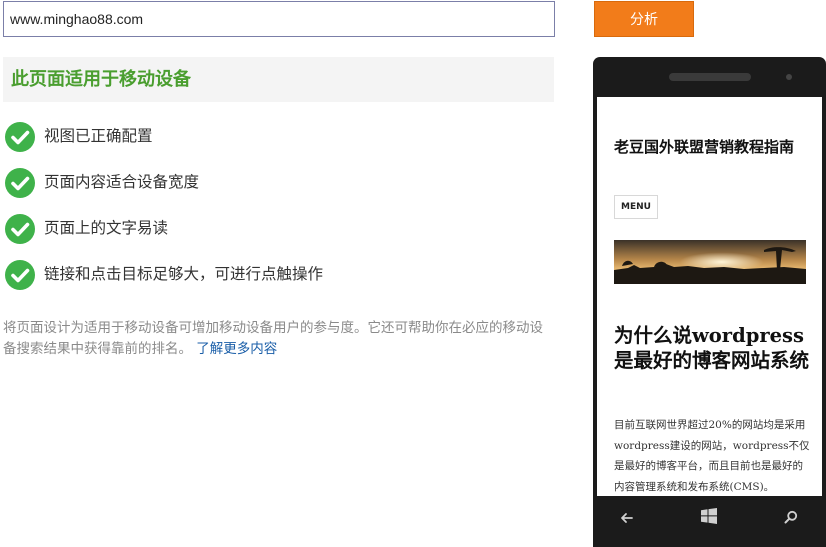 The height and width of the screenshot is (547, 826). Describe the element at coordinates (101, 79) in the screenshot. I see `result-title: 此页面适用于移动设备` at that location.